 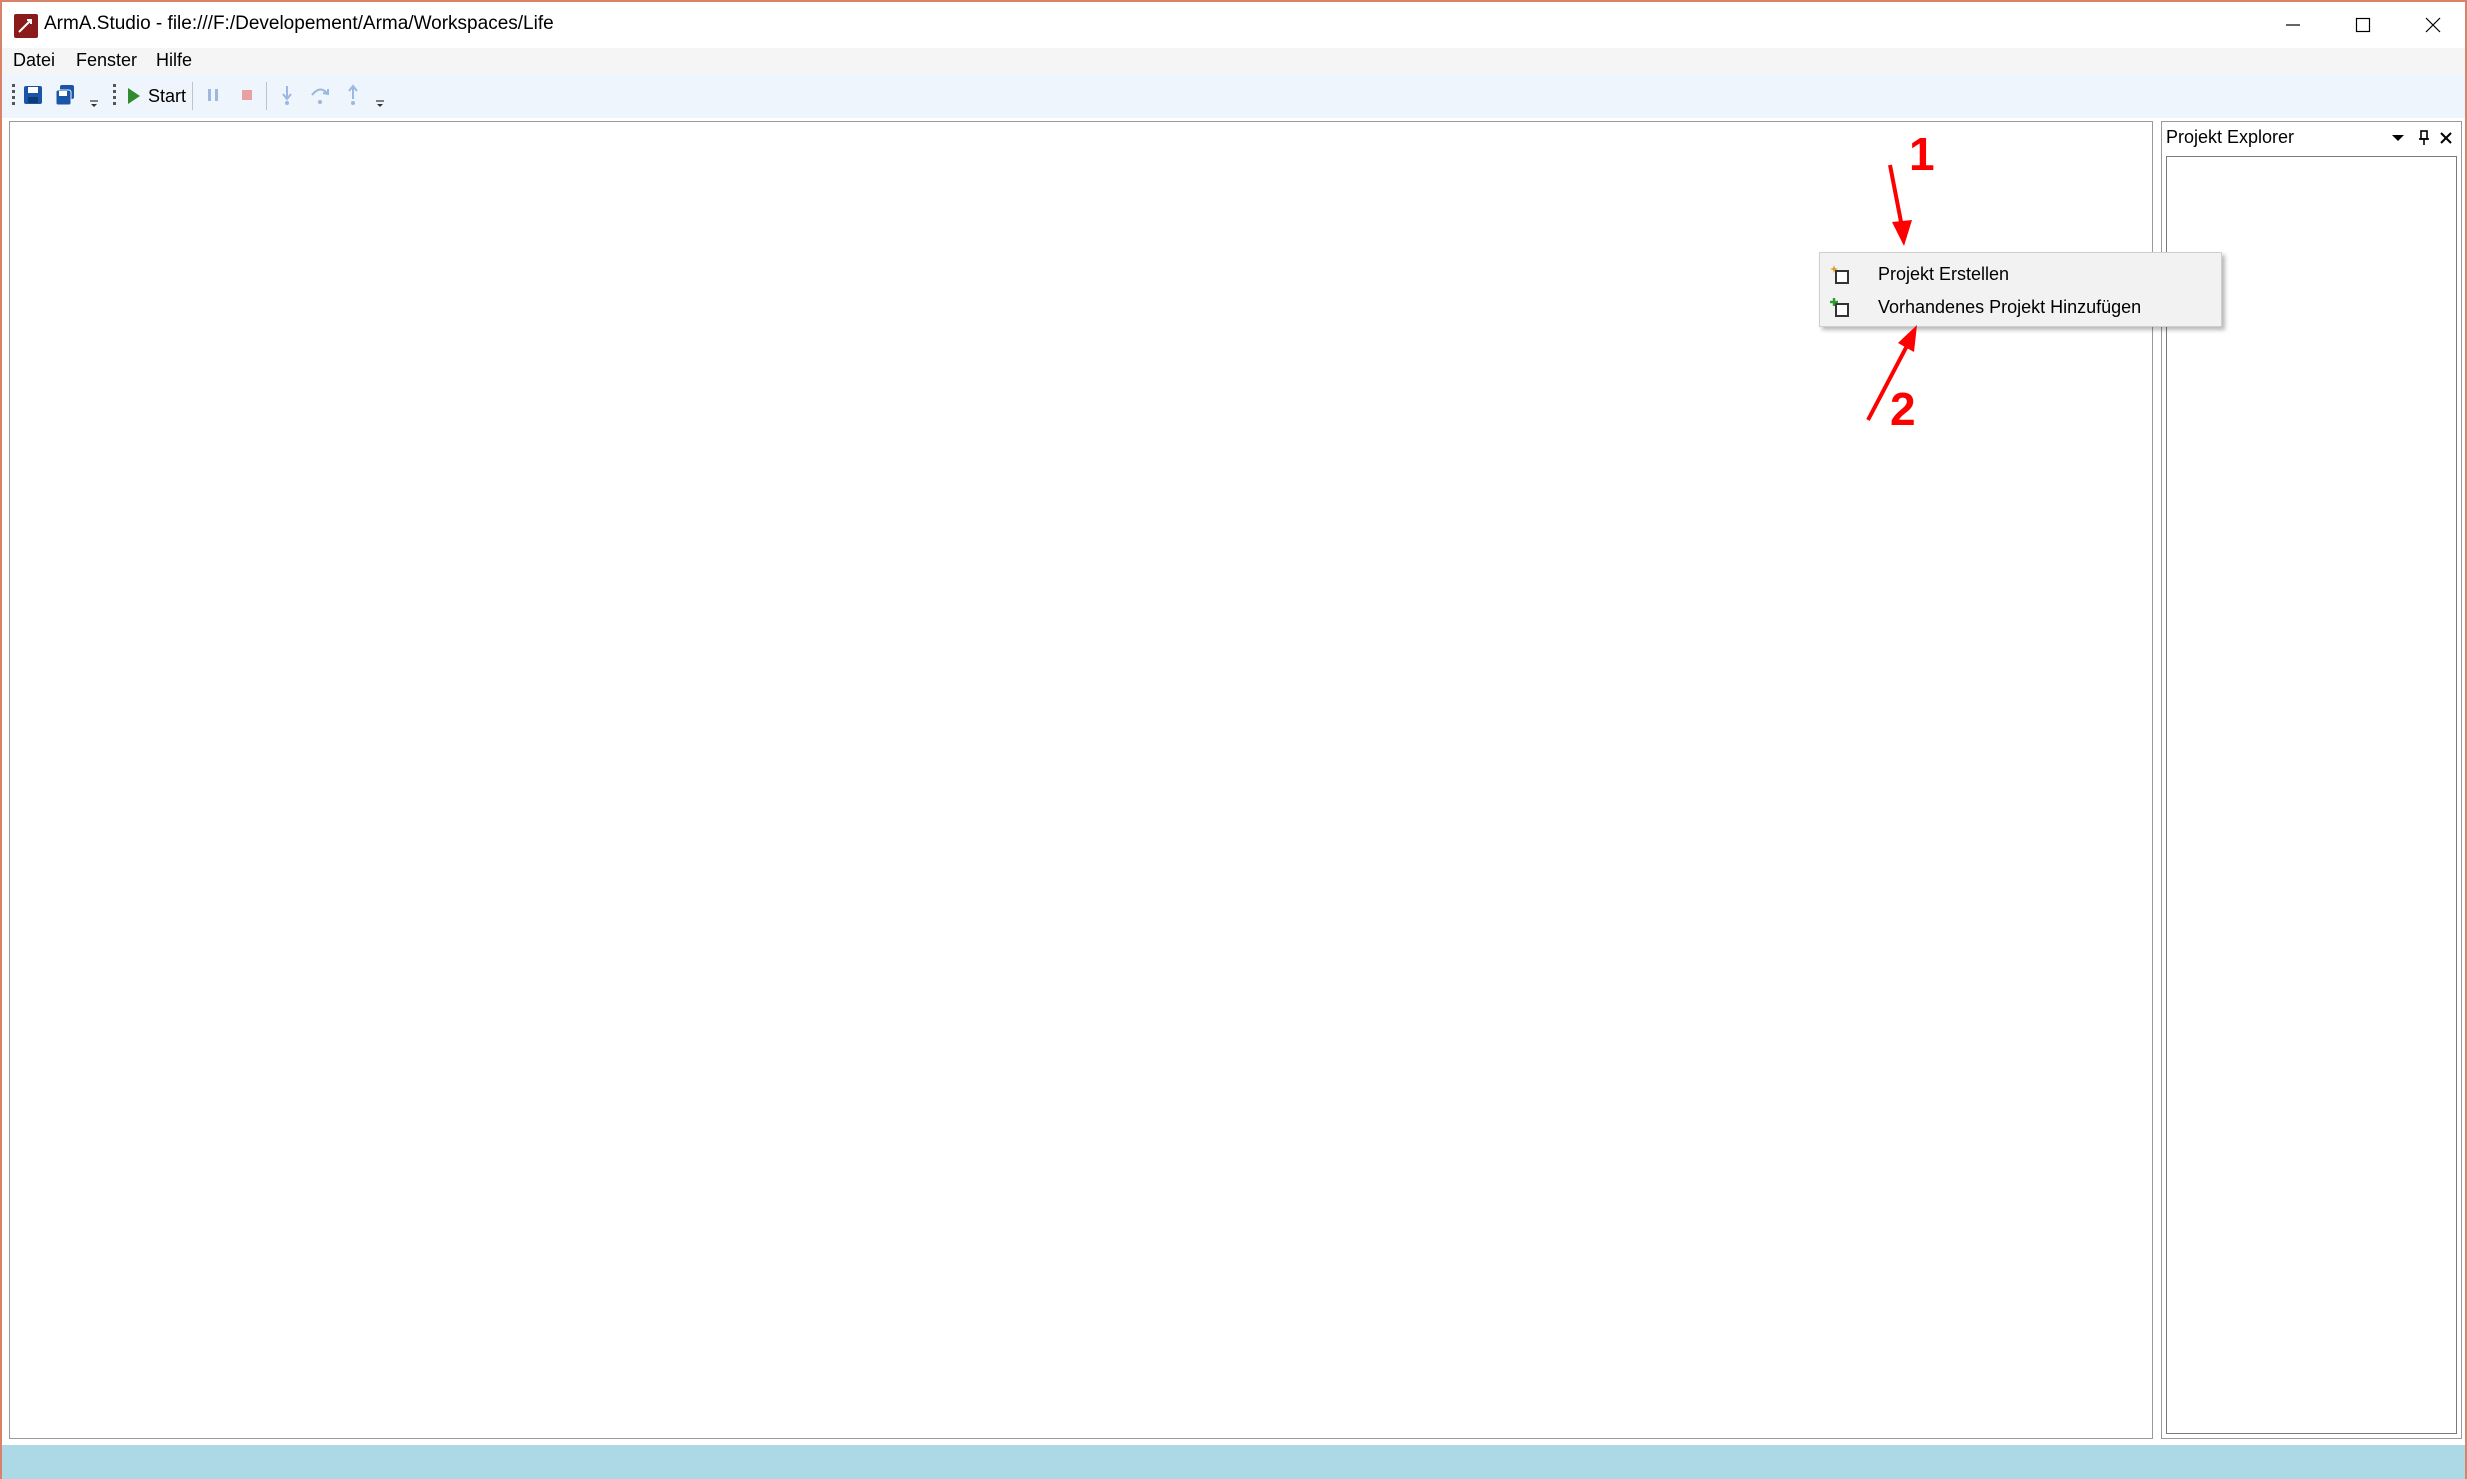 I want to click on triangle-down-icon, so click(x=2398, y=138).